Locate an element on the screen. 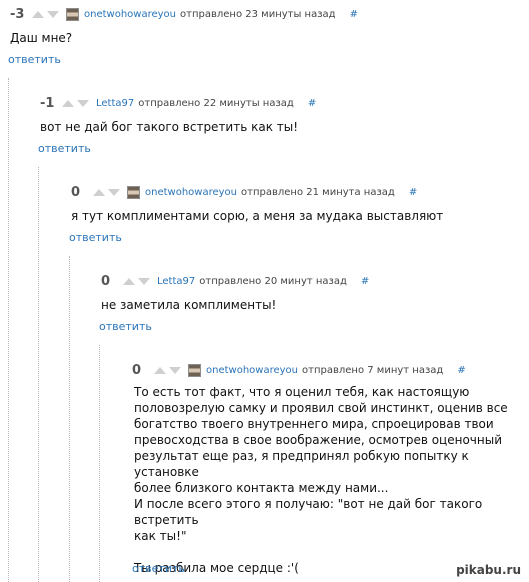  comment-score: -3 is located at coordinates (17, 14).